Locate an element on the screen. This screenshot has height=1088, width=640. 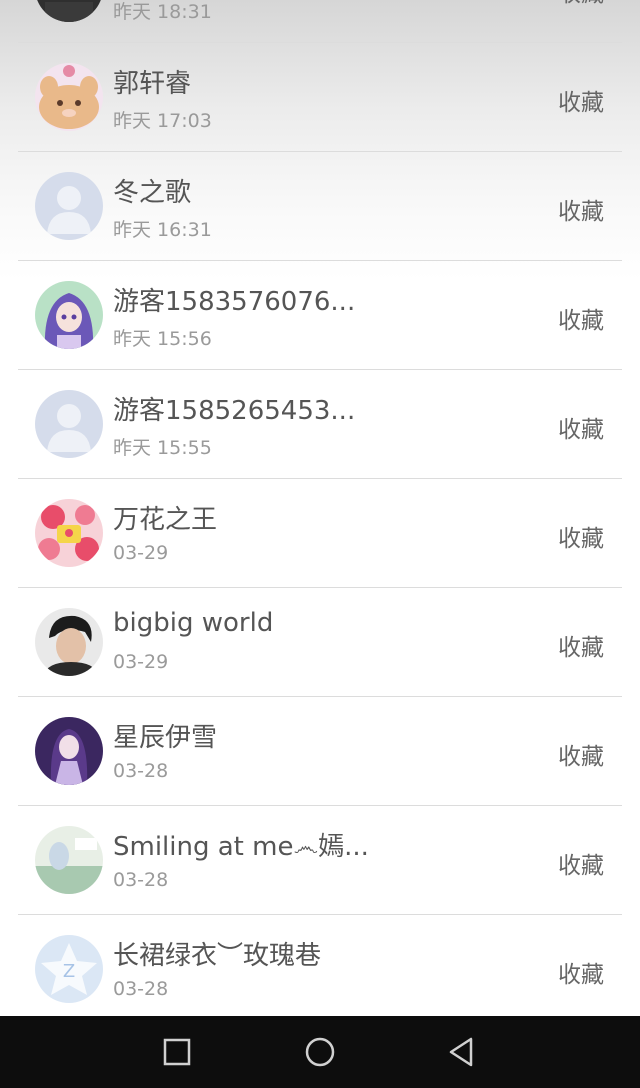
anime-girl-avatar-icon is located at coordinates (69, 315).